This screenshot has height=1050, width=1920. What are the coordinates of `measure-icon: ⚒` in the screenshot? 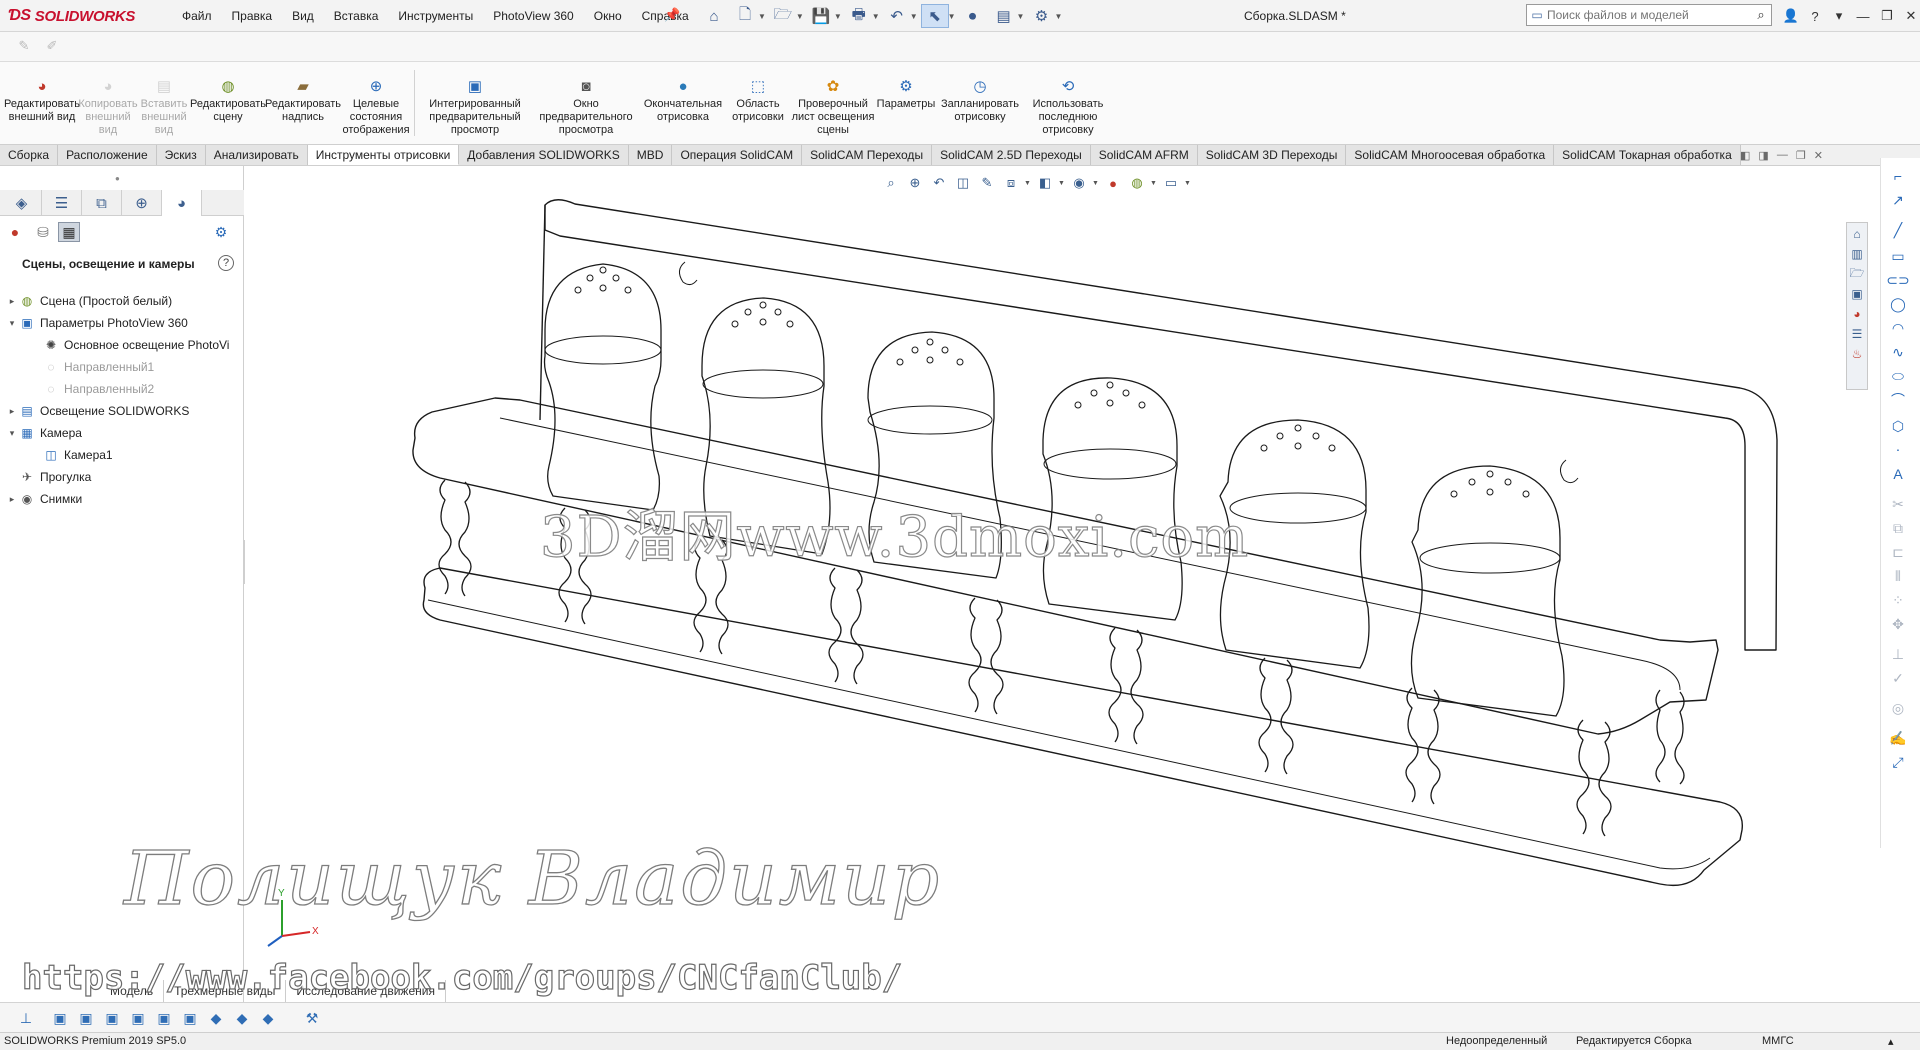 It's located at (312, 1018).